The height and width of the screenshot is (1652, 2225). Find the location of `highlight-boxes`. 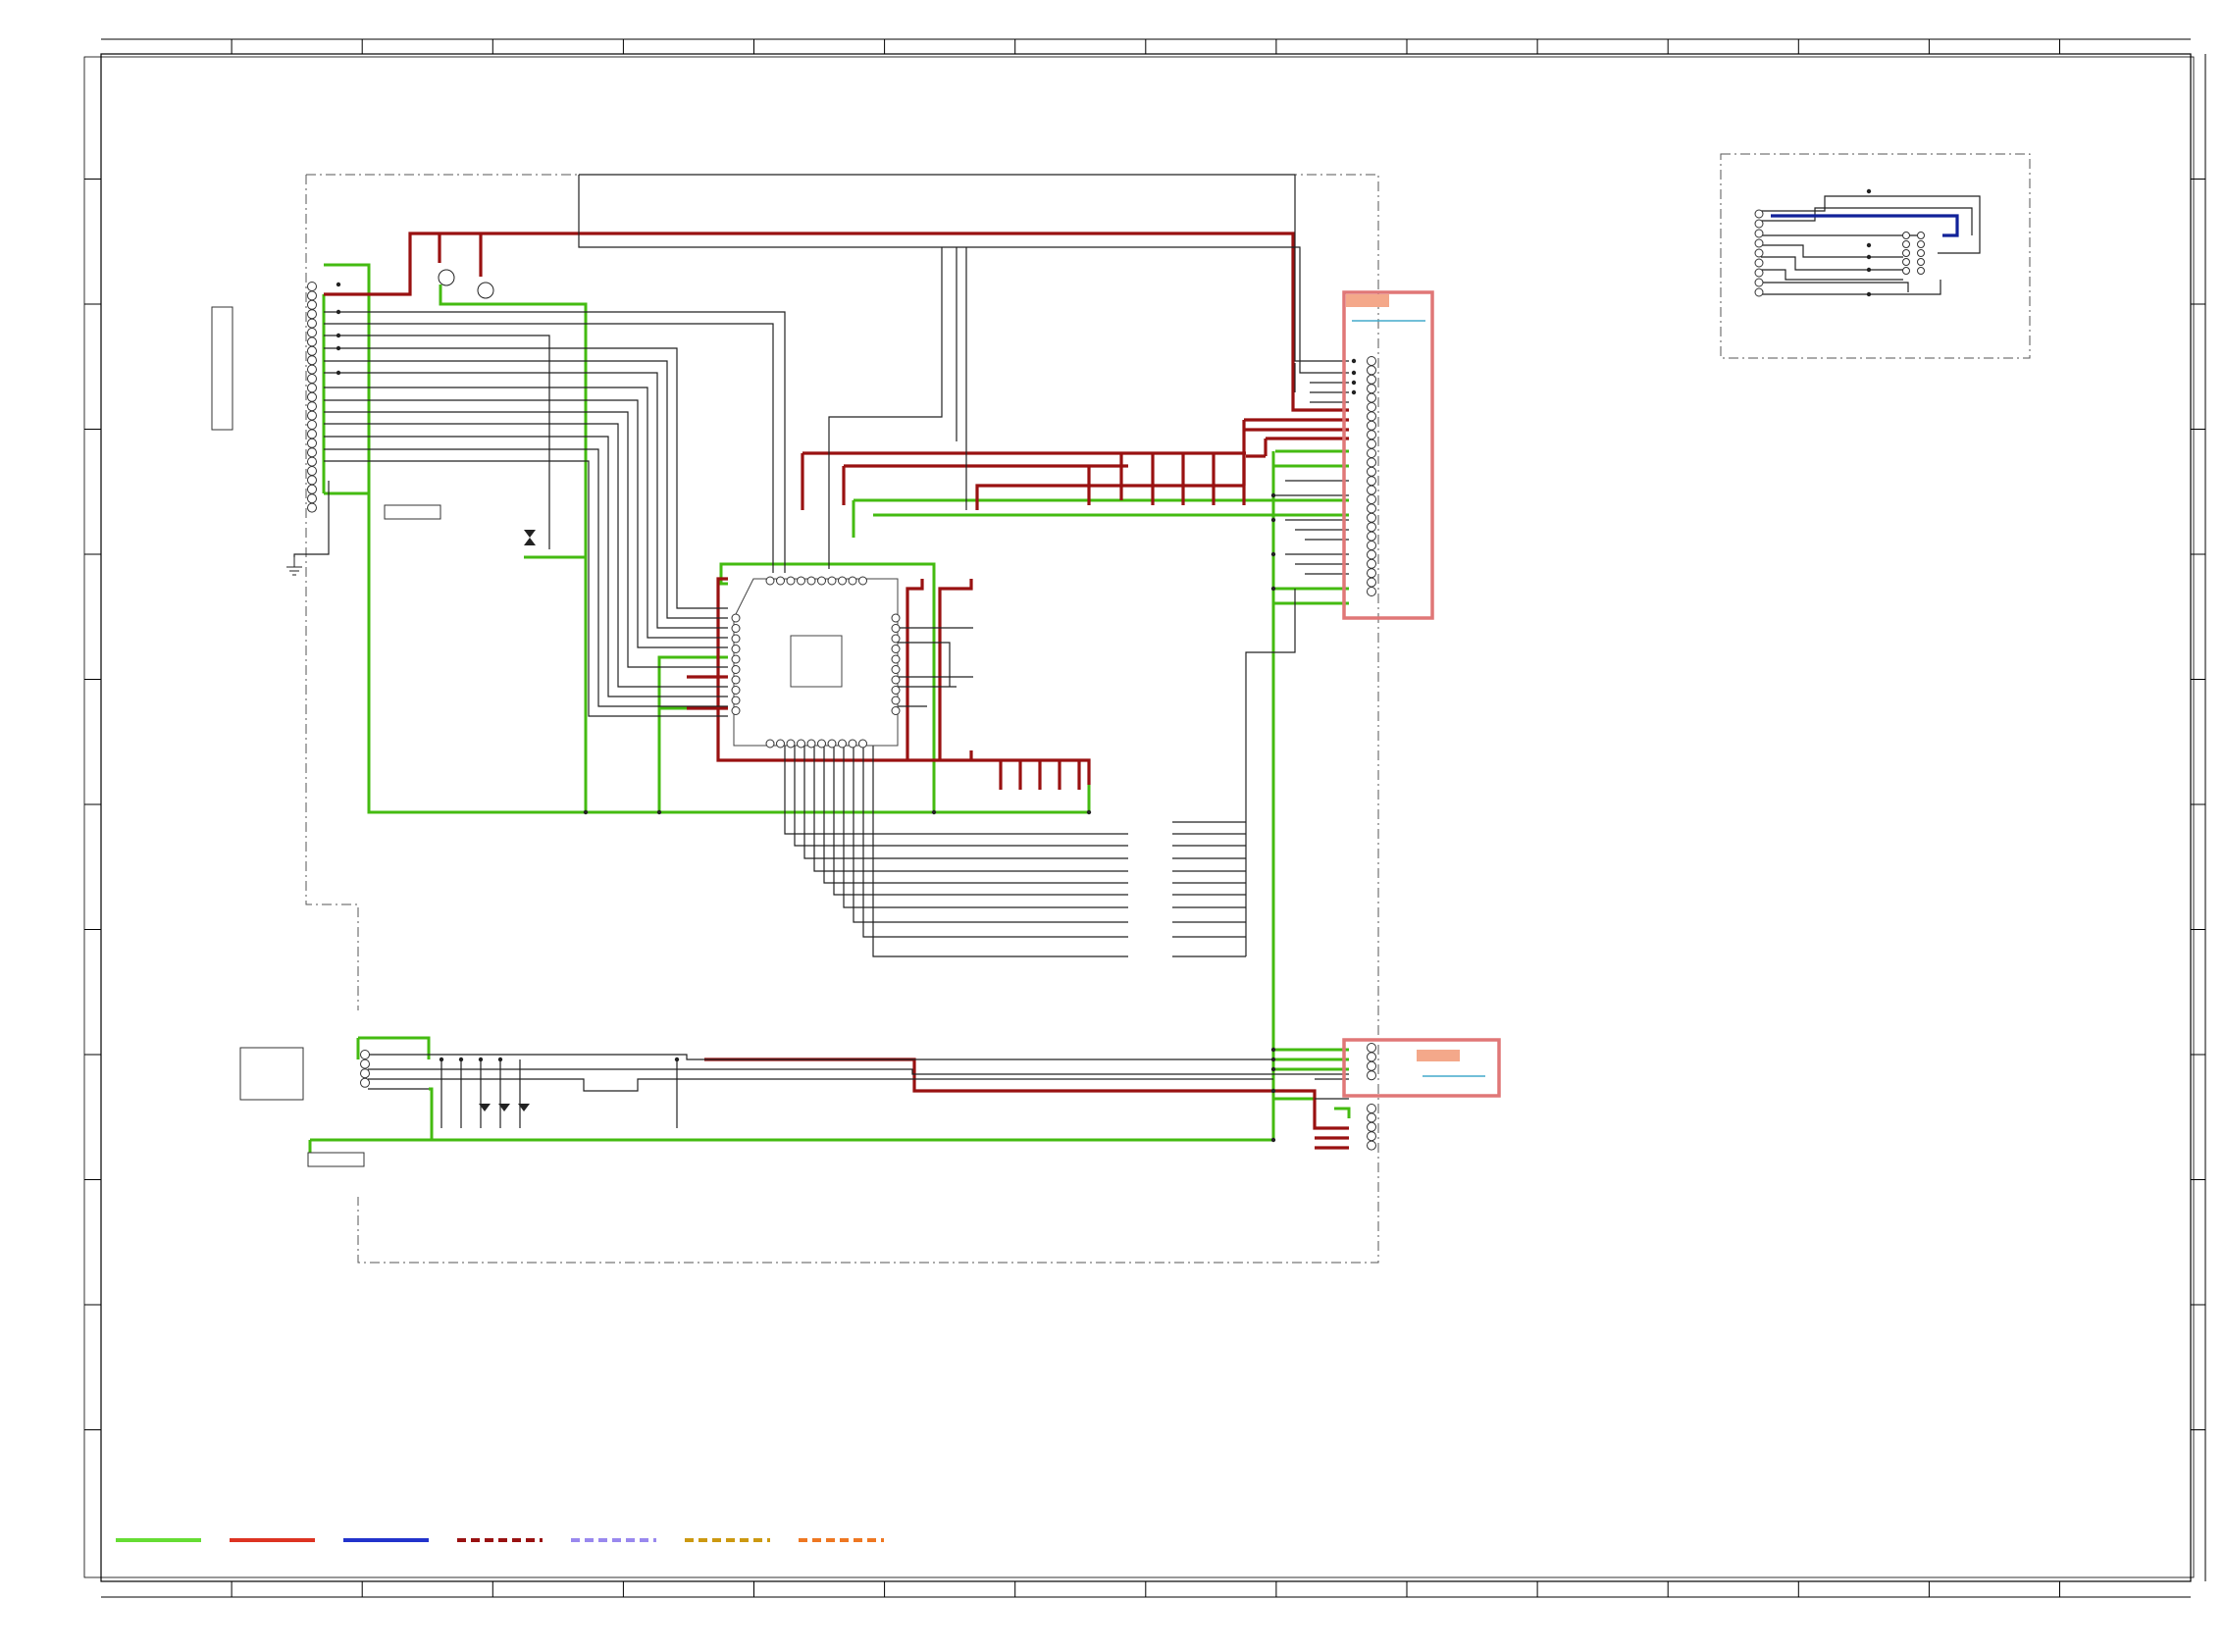

highlight-boxes is located at coordinates (1421, 694).